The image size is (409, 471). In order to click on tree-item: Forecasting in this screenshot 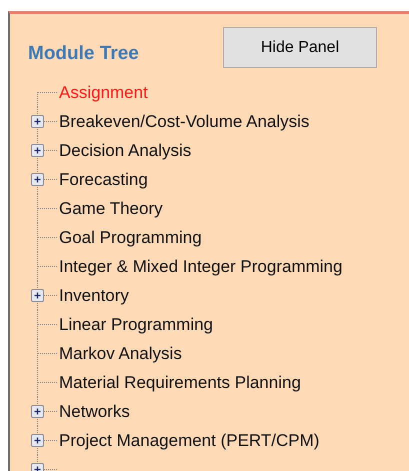, I will do `click(103, 180)`.